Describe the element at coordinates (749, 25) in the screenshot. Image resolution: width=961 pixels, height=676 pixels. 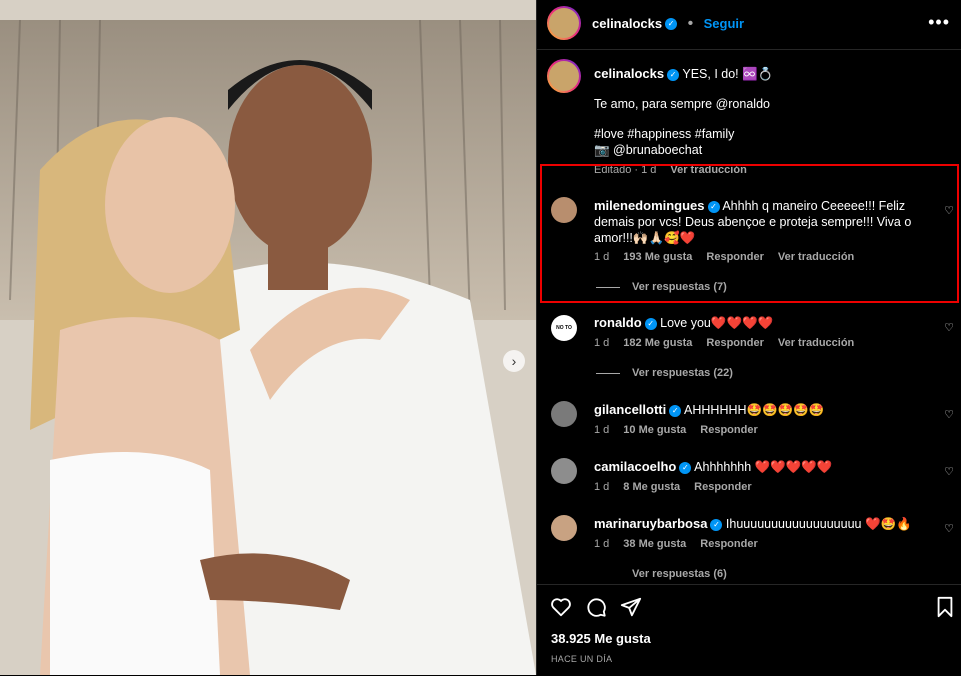
I see `post-header: celinalocks ✓ • Seguir •••` at that location.